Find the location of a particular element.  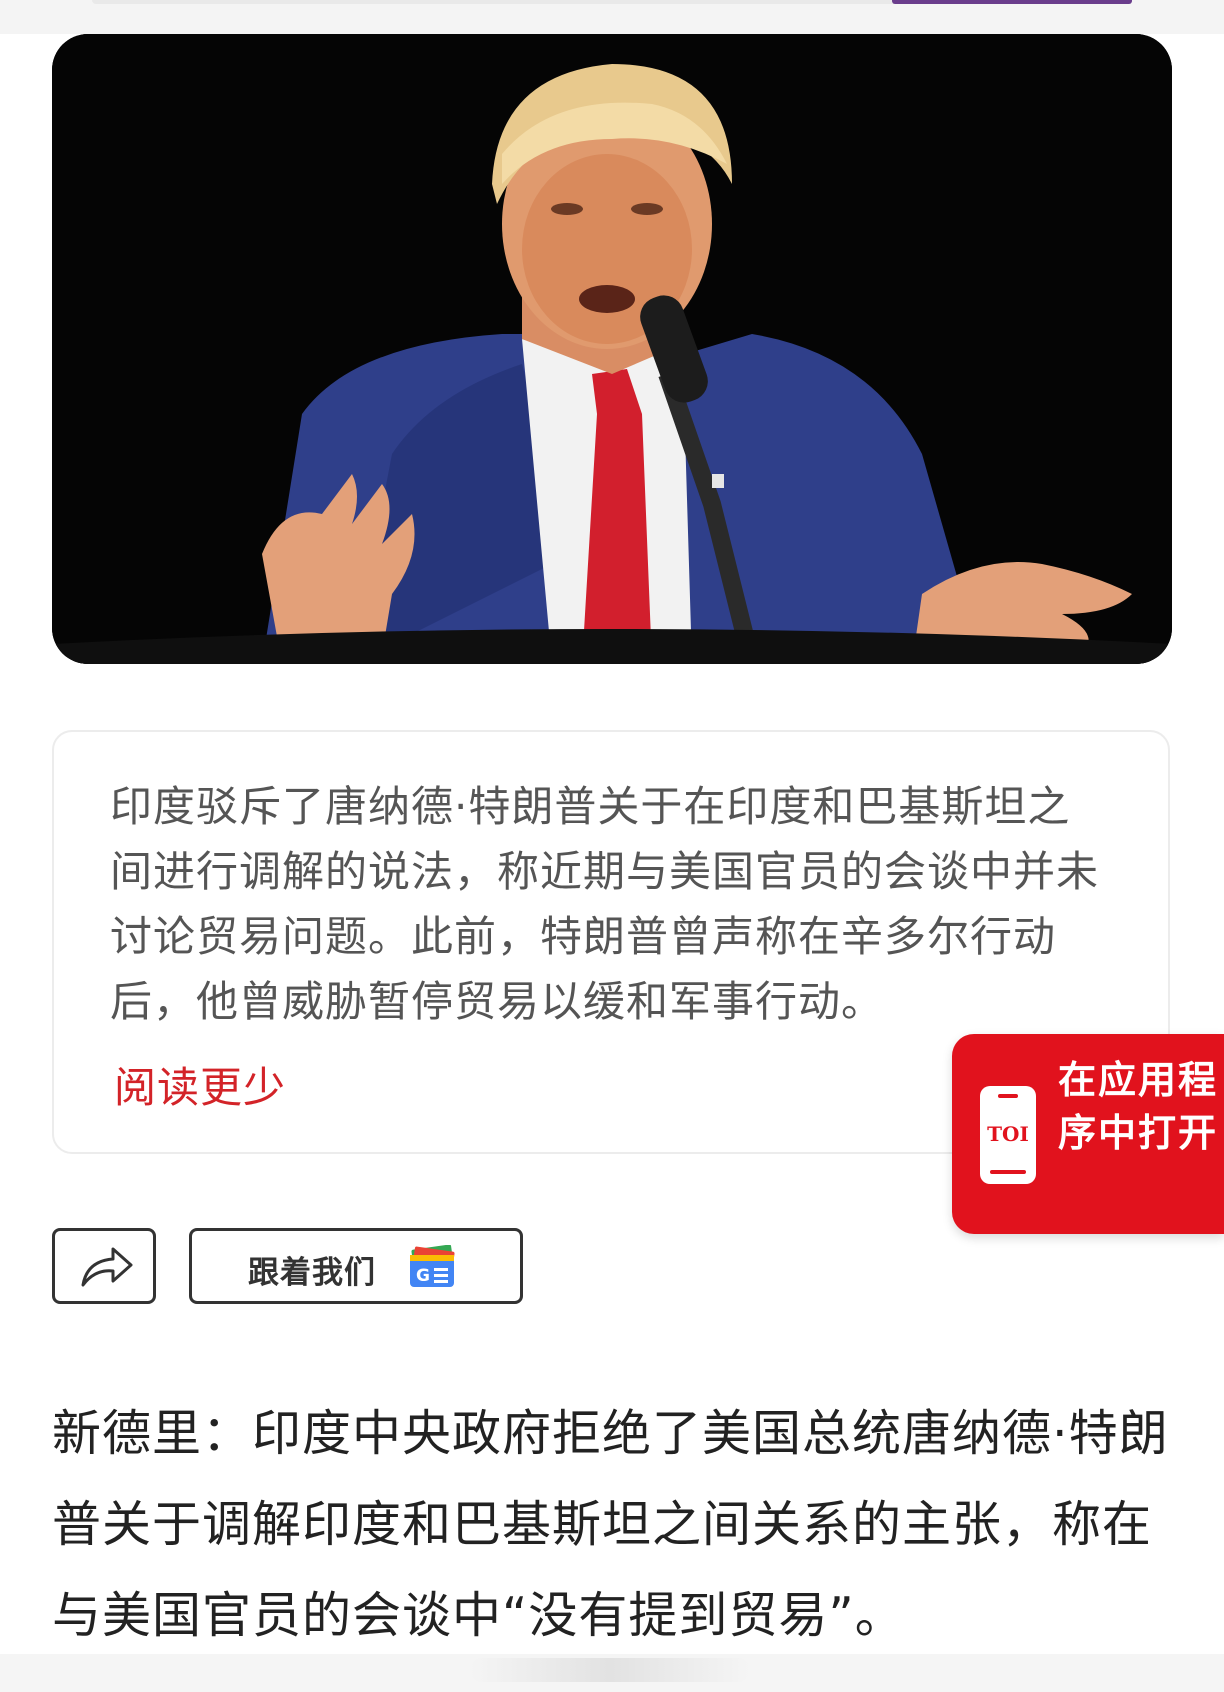

share-arrow-icon is located at coordinates (107, 1267).